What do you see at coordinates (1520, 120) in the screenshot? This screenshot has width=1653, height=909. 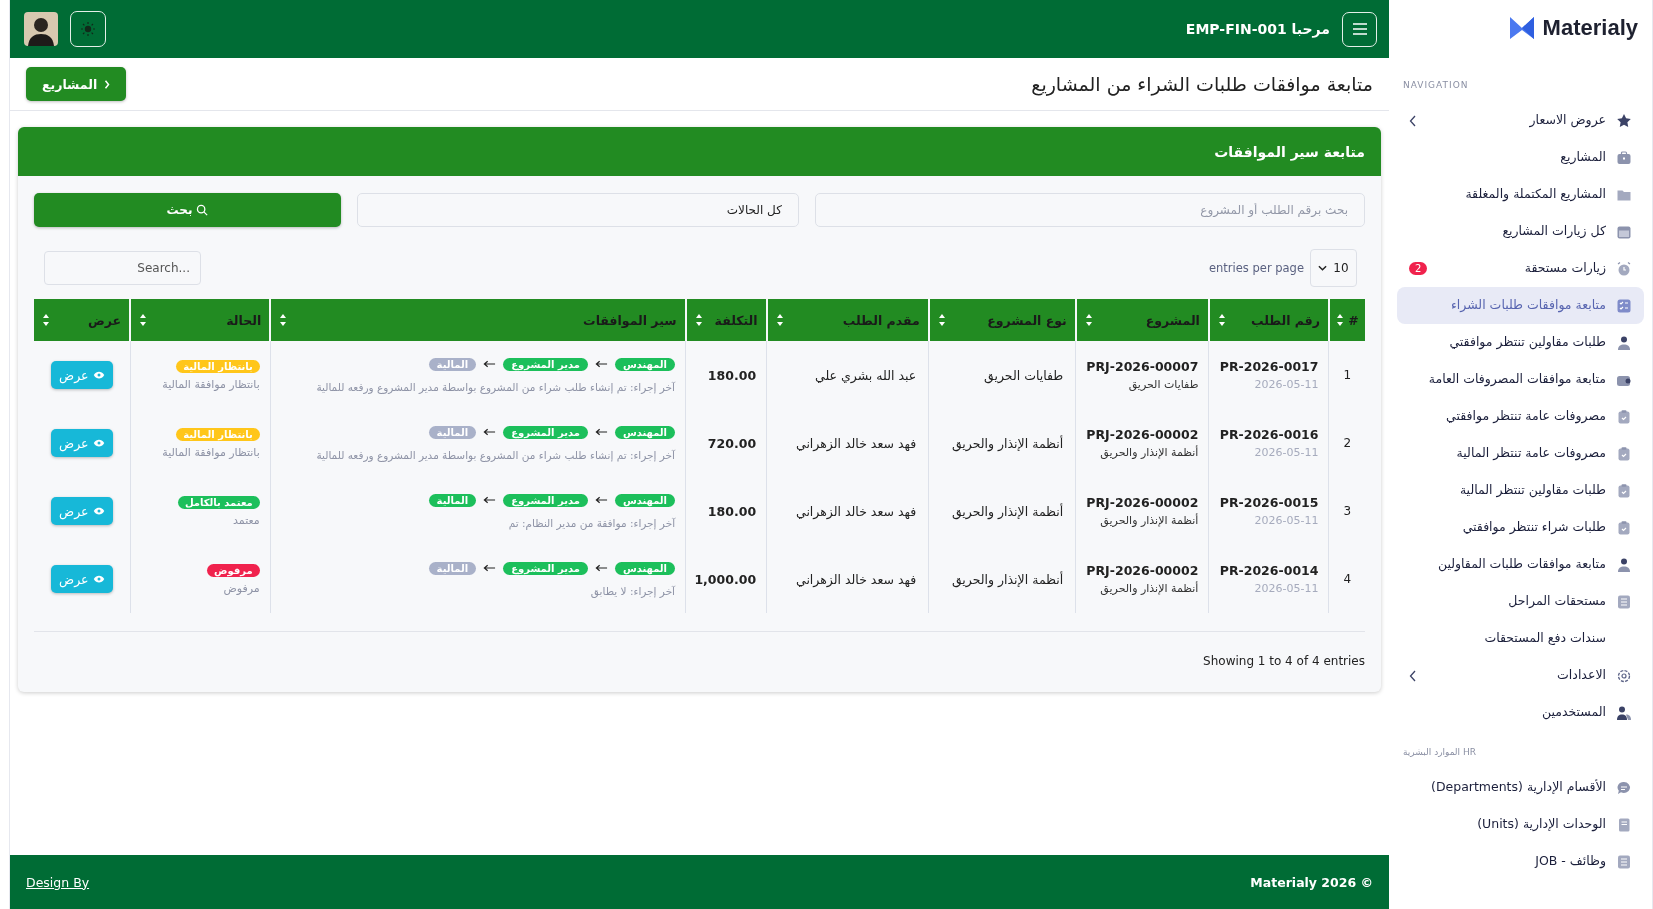 I see `sidebar-item: عروض الاسعار` at bounding box center [1520, 120].